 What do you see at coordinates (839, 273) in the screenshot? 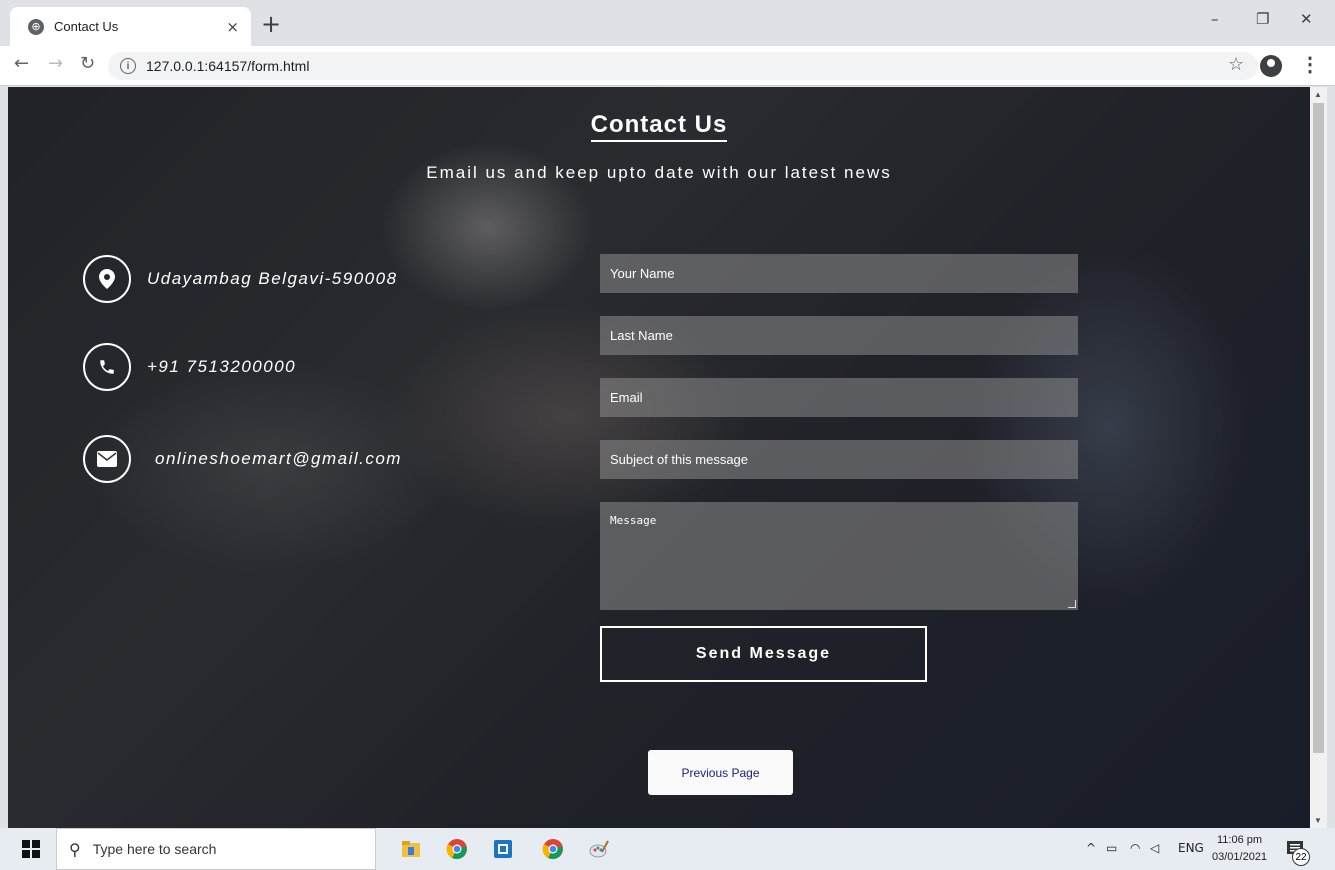
I see `first-name-field: Your Name` at bounding box center [839, 273].